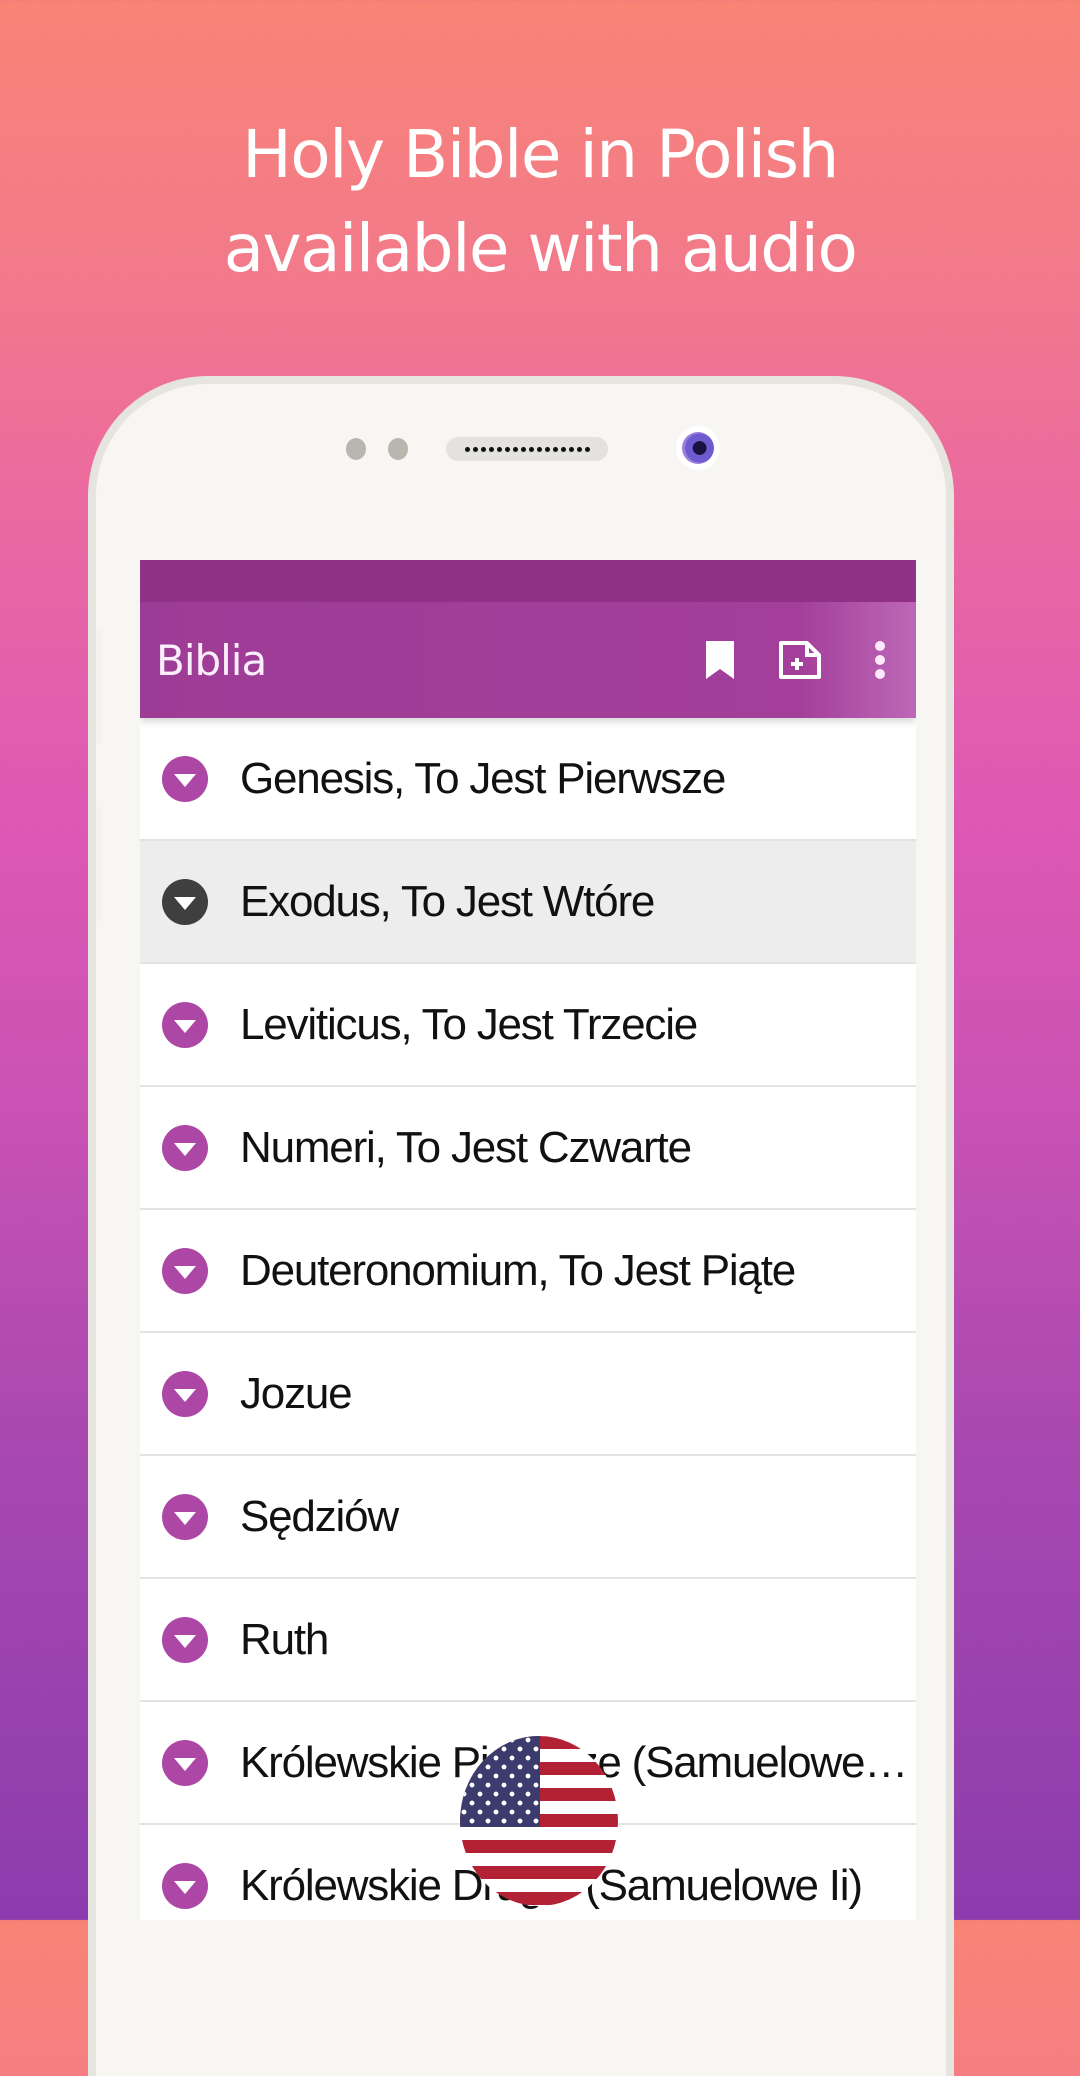  I want to click on book-title: Deuteronomium, To Jest Piąte, so click(518, 1270).